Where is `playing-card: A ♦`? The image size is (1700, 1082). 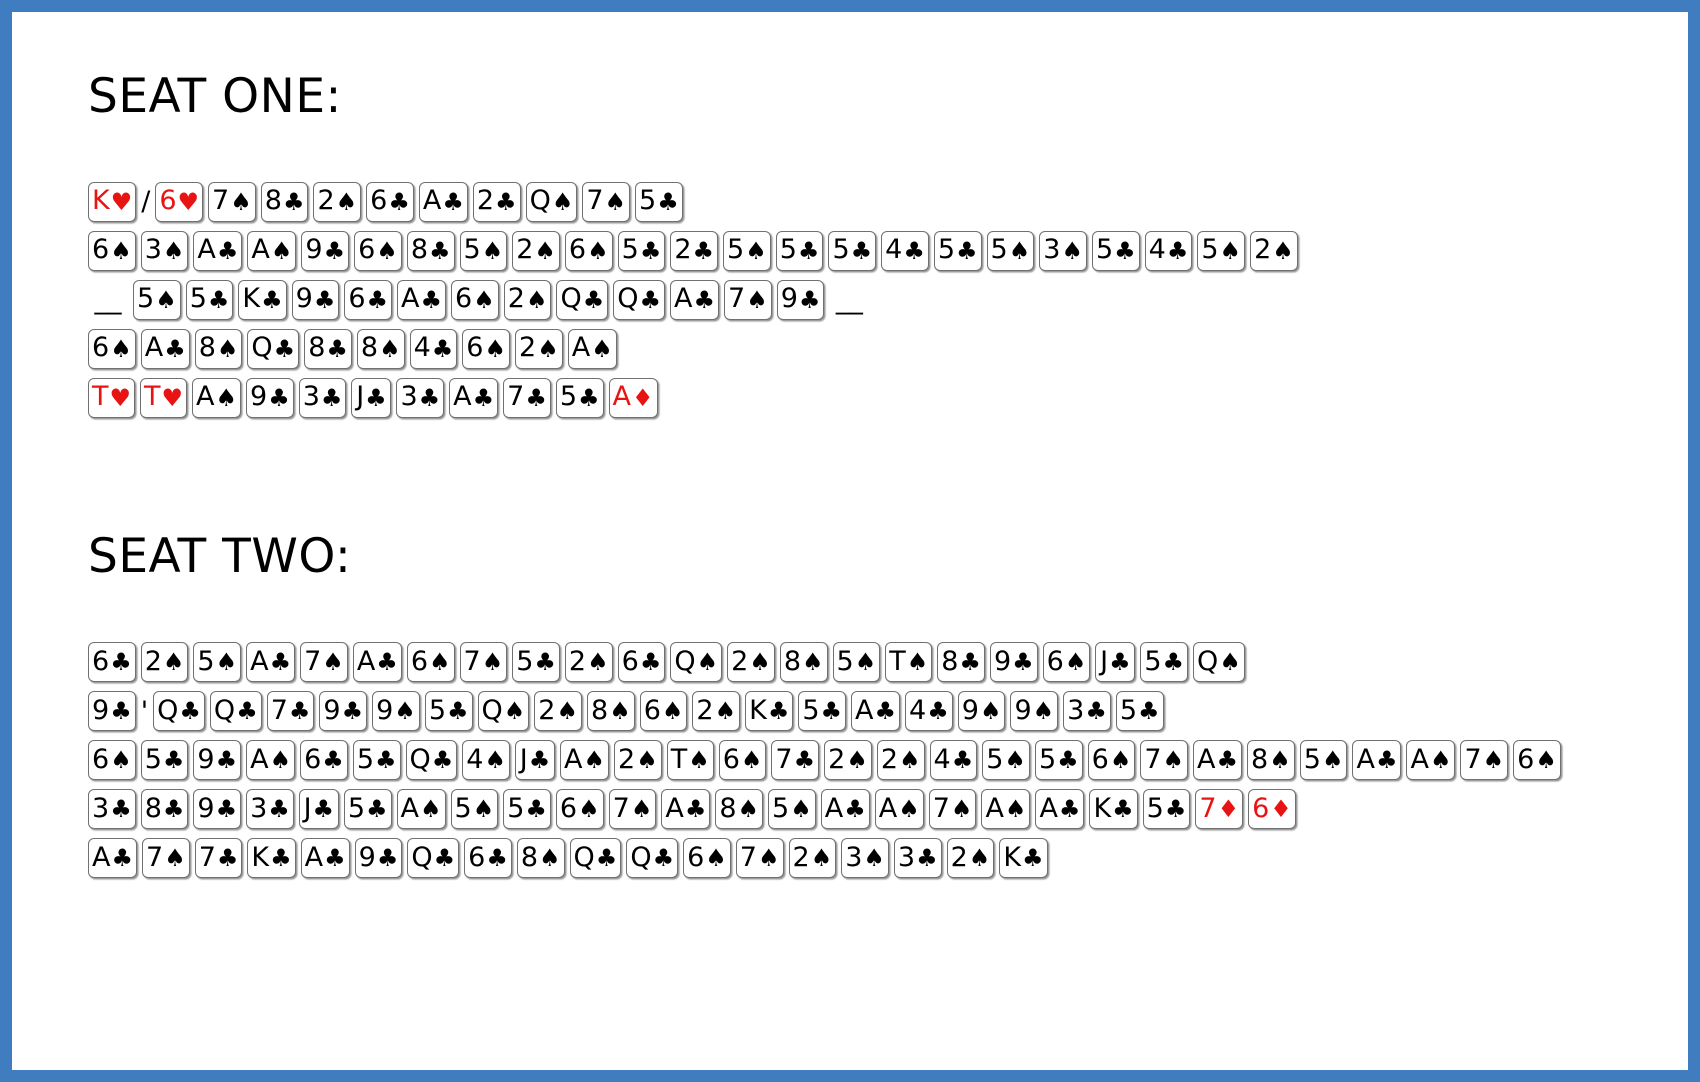 playing-card: A ♦ is located at coordinates (633, 397).